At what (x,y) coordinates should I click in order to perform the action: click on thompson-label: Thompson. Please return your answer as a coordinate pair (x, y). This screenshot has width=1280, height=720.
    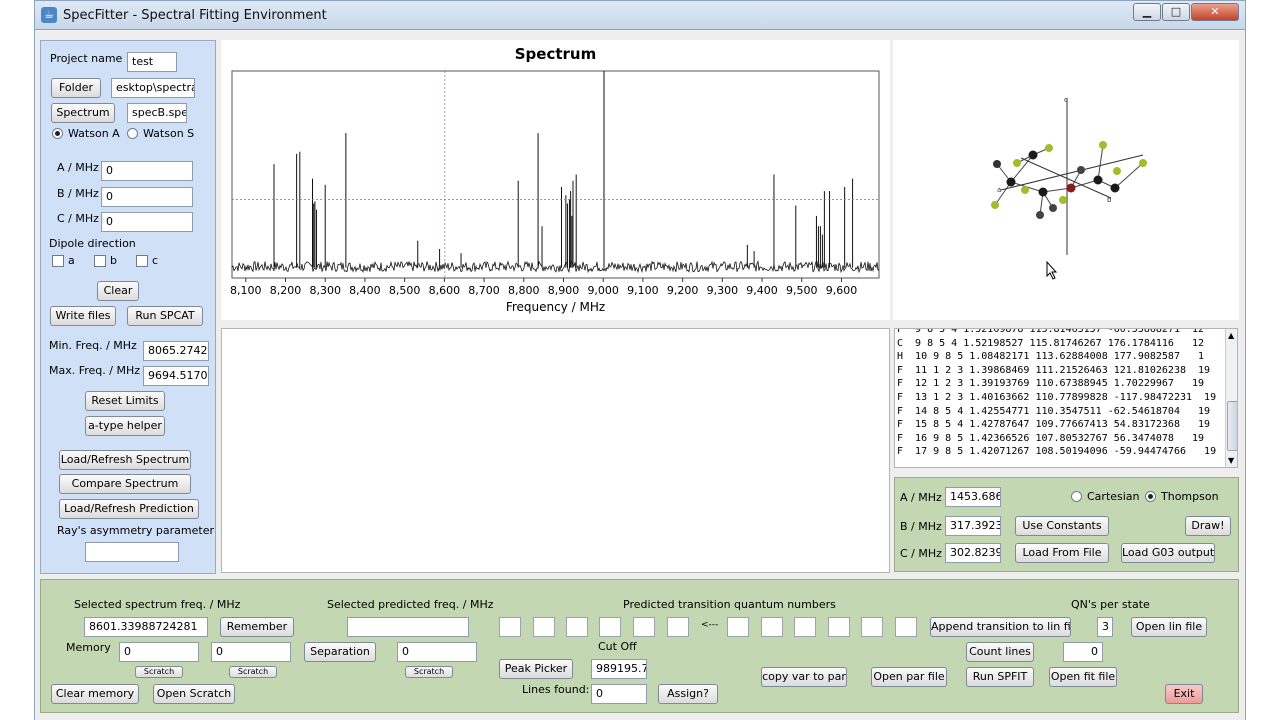
    Looking at the image, I should click on (1190, 496).